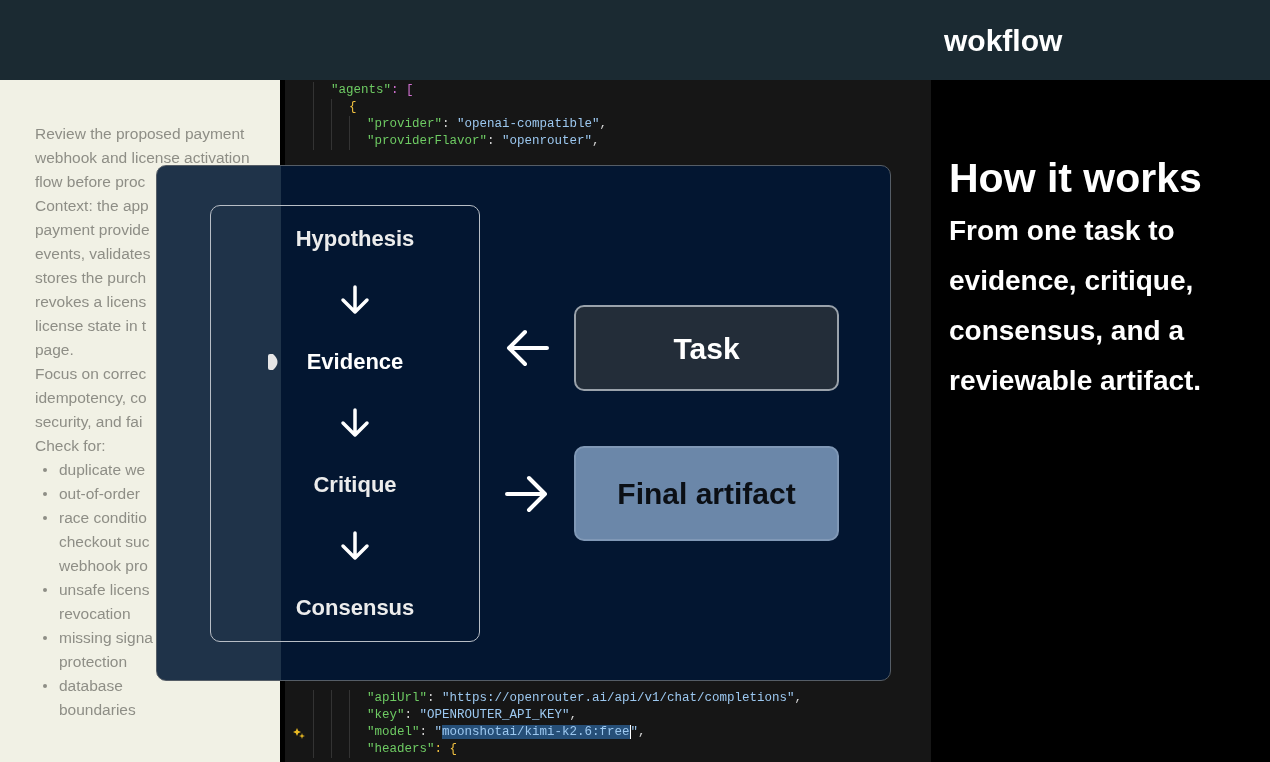 This screenshot has height=762, width=1270. What do you see at coordinates (706, 348) in the screenshot?
I see `task-label: Task` at bounding box center [706, 348].